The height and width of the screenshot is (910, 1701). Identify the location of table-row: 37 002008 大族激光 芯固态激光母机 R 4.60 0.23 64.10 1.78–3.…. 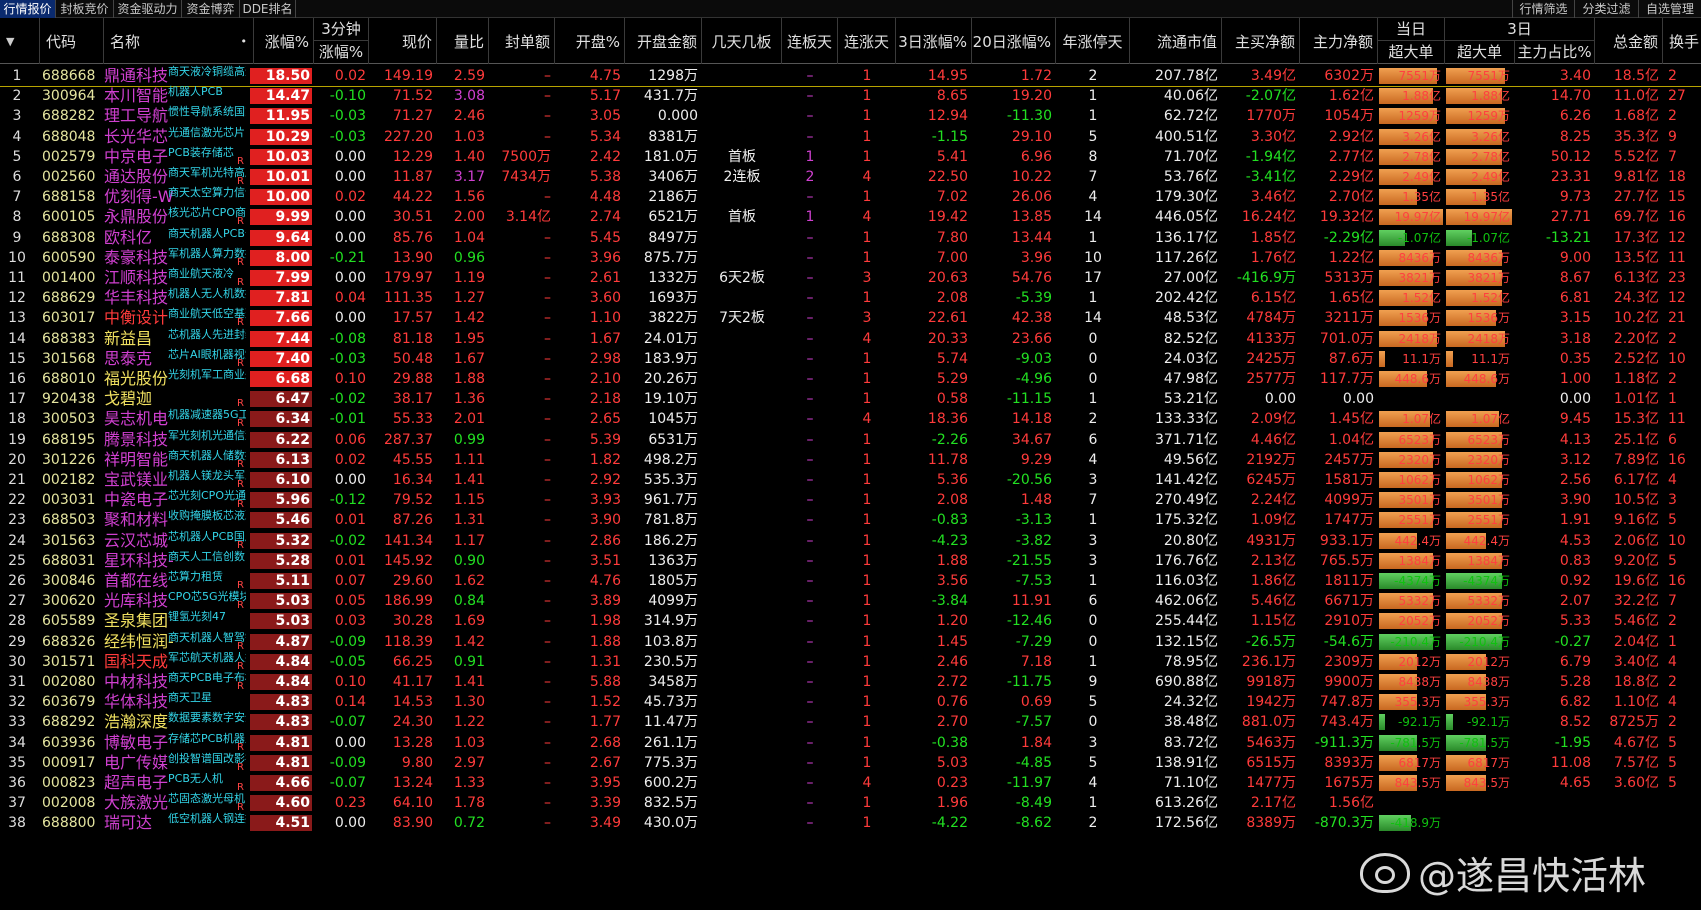
(850, 803).